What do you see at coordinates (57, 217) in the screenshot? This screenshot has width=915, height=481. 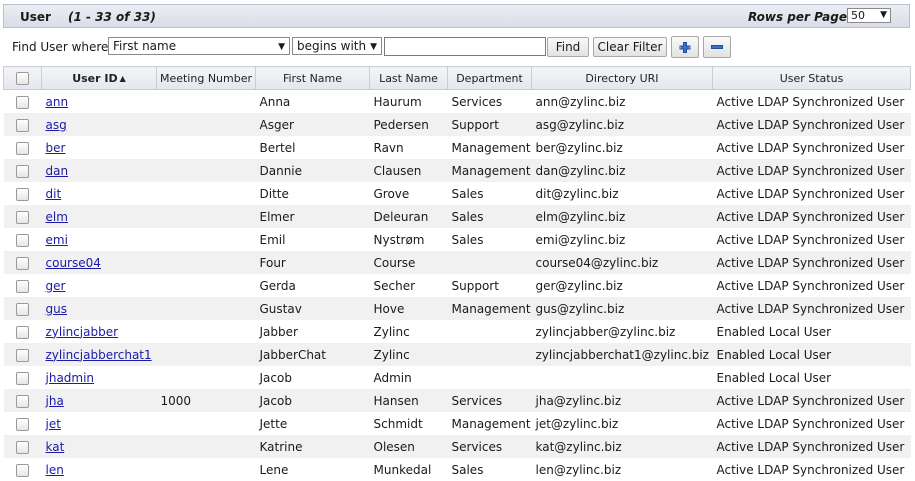 I see `user-id-link: elm` at bounding box center [57, 217].